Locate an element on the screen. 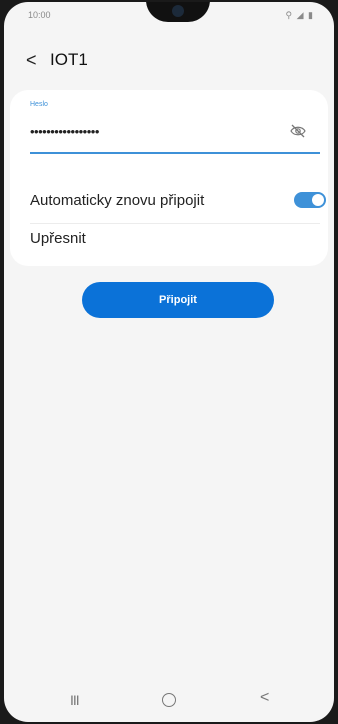 This screenshot has height=724, width=338. status-bar: 10:00 ⚲ ◢ ▮ is located at coordinates (169, 14).